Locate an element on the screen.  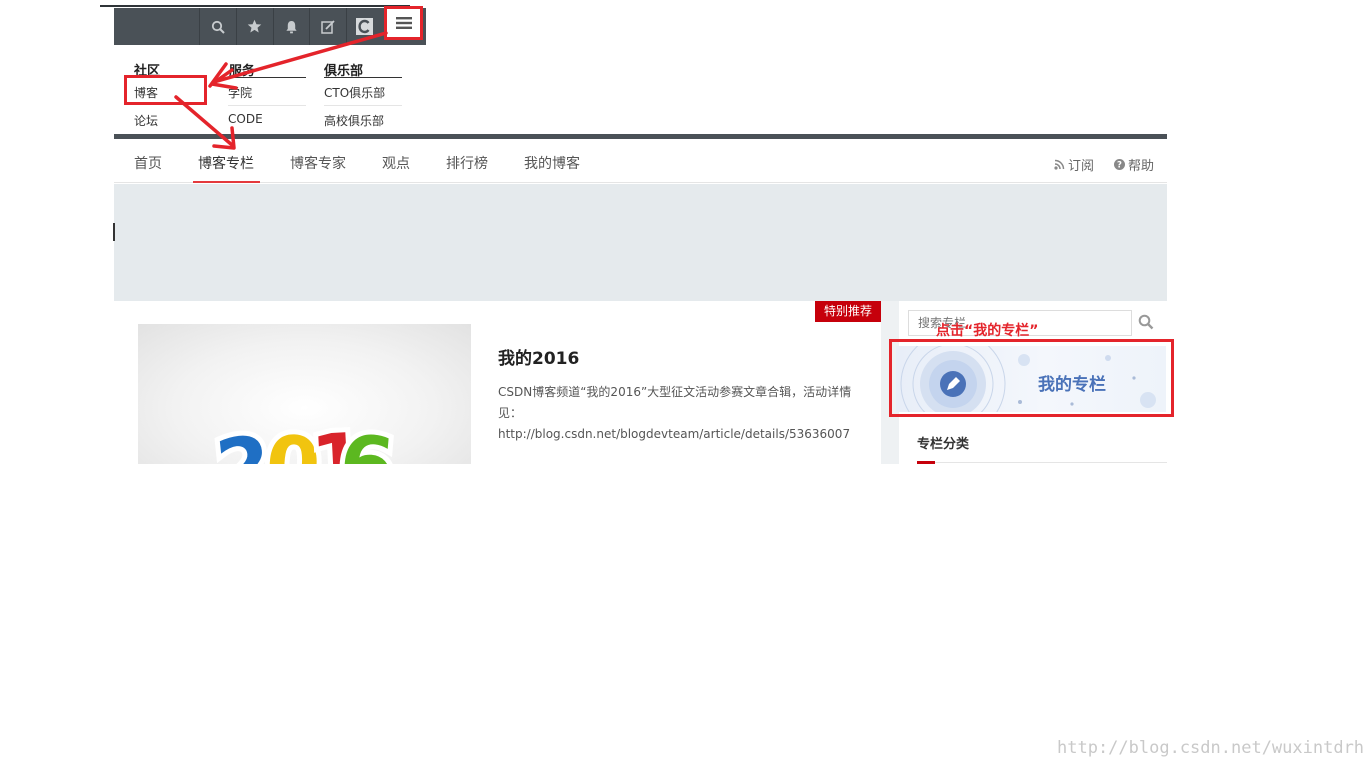
menu-button is located at coordinates (403, 23).